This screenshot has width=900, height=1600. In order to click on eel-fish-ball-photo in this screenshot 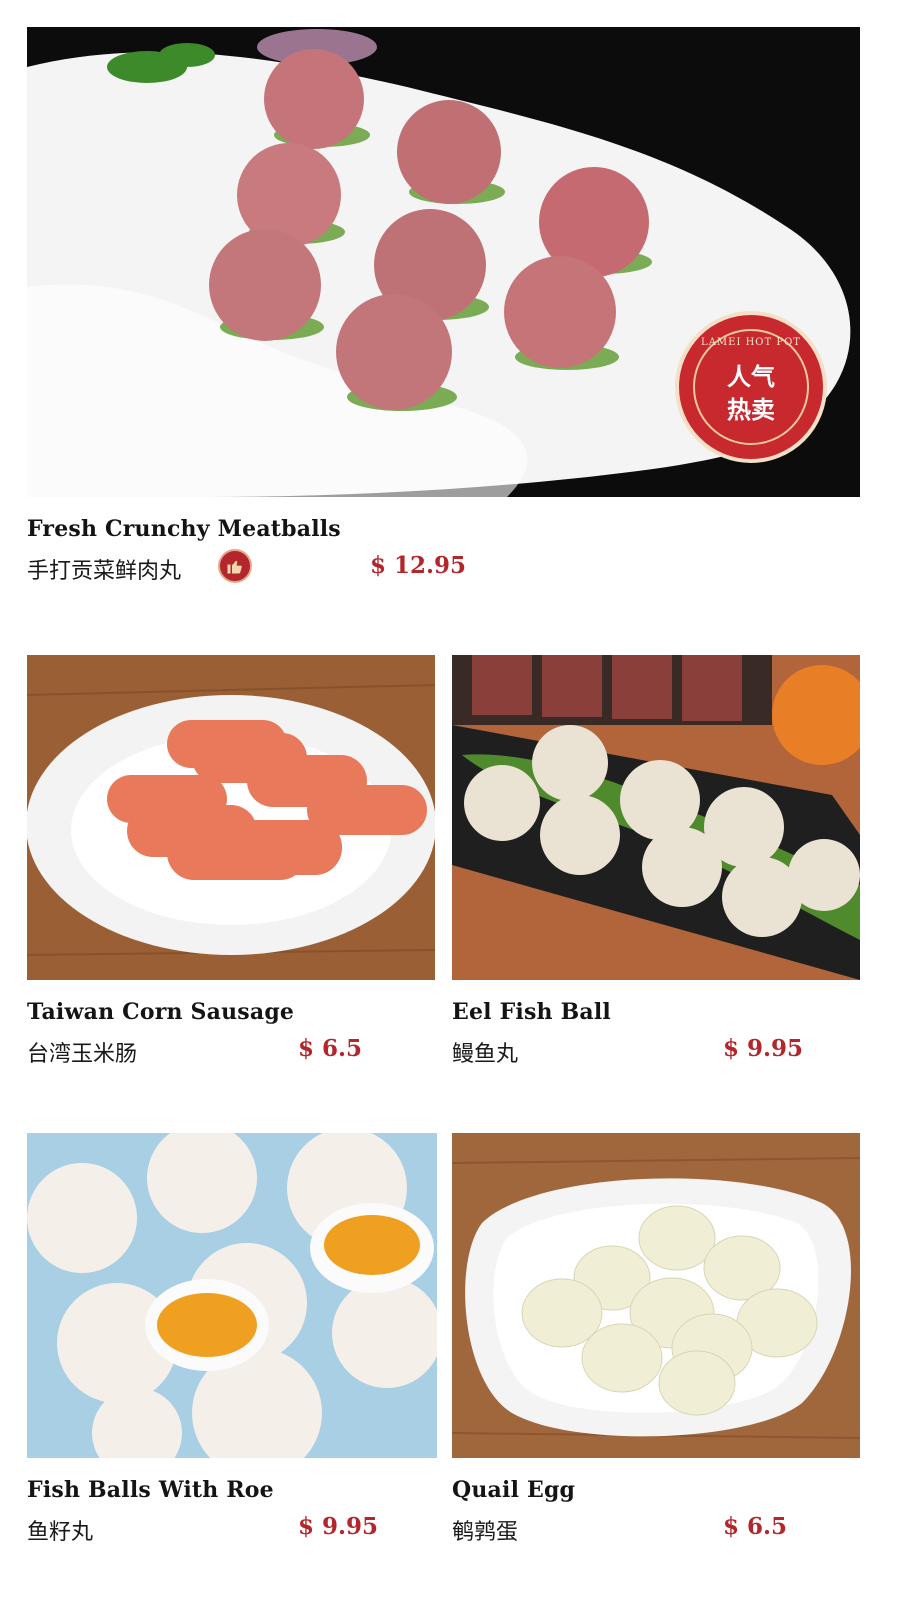, I will do `click(656, 817)`.